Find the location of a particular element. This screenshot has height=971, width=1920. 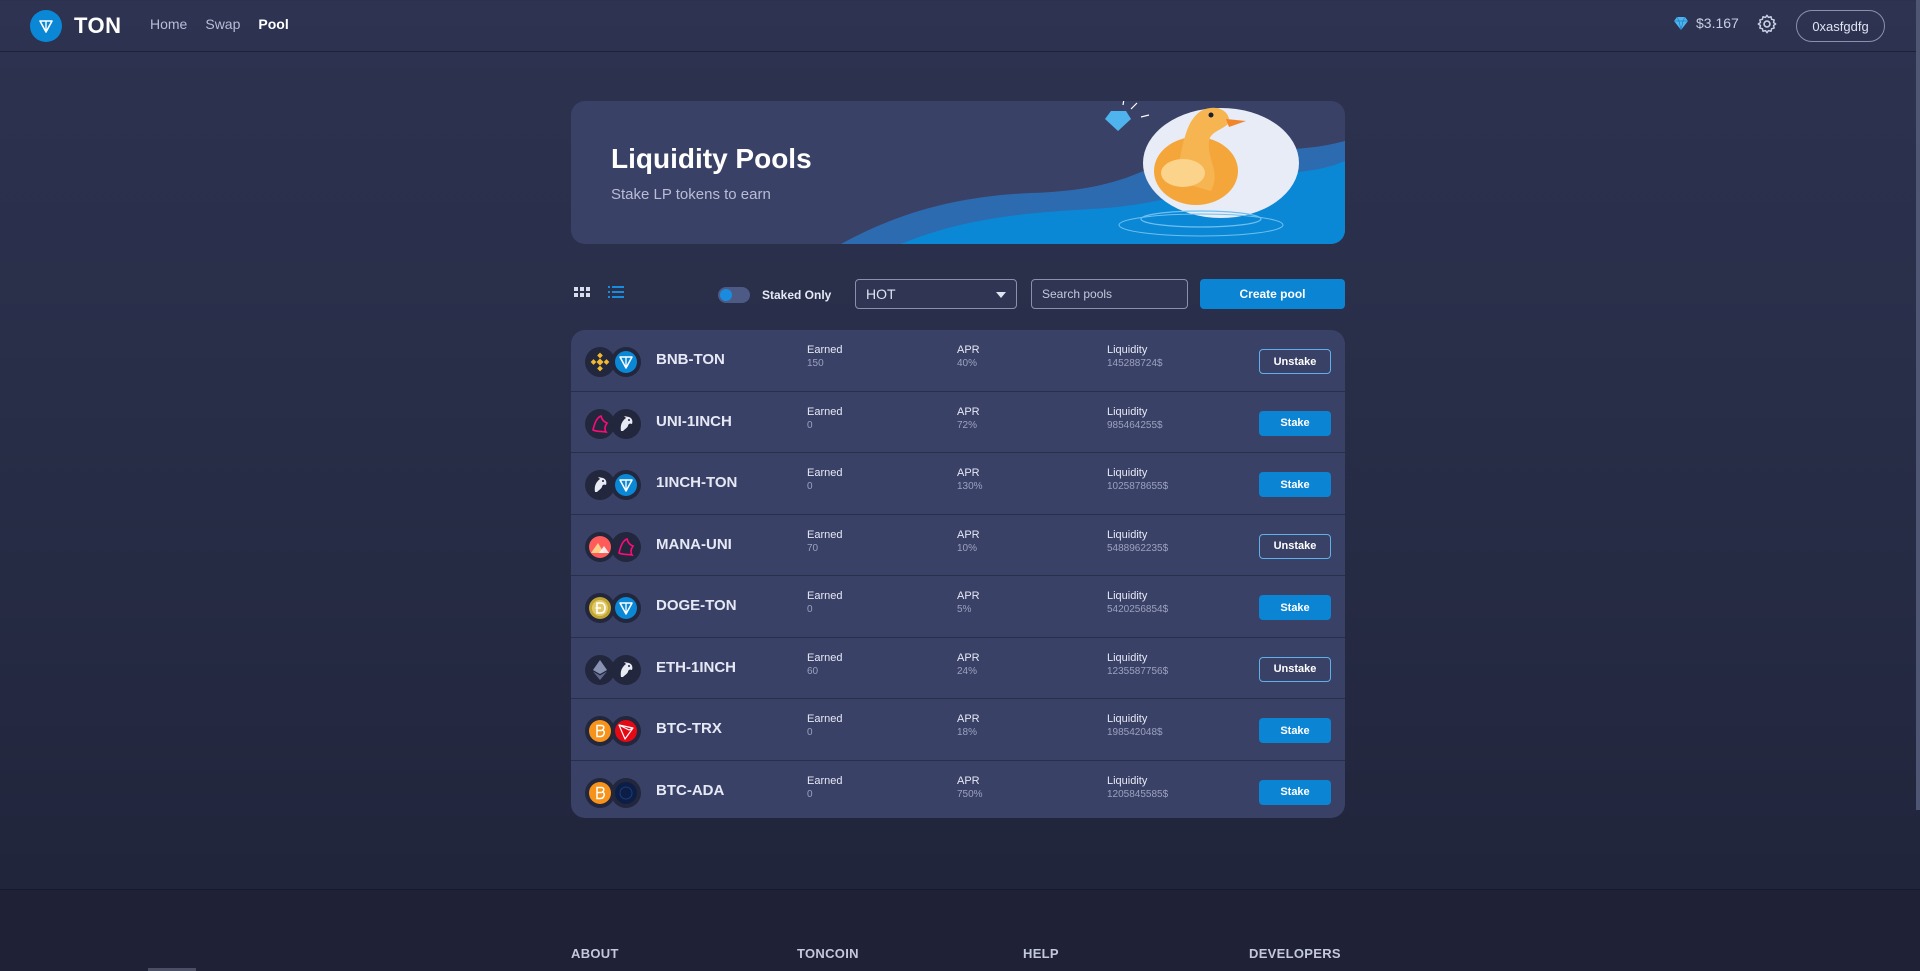

pair-name: BNB-TON is located at coordinates (690, 359).